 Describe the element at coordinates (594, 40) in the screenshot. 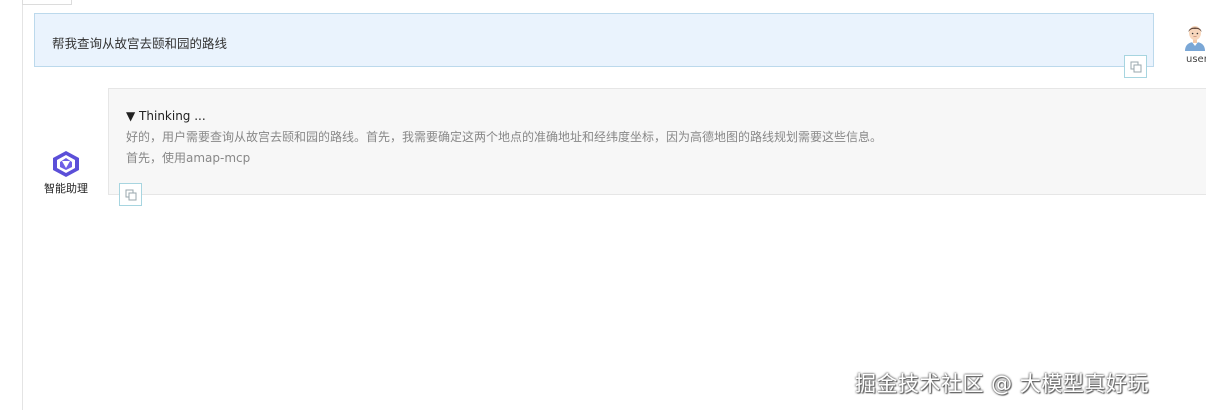

I see `user-message-bubble: 帮我查询从故宫去颐和园的路线` at that location.